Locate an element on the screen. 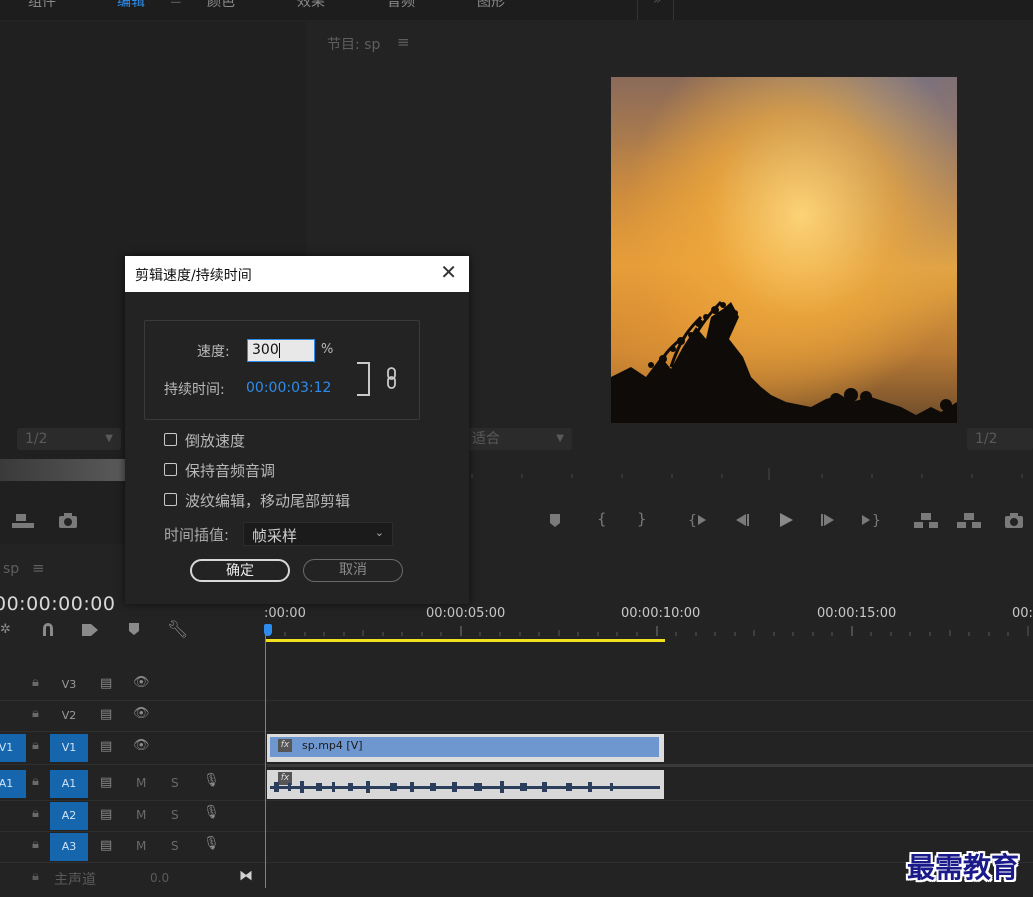  track-target-v1: V1 is located at coordinates (69, 748).